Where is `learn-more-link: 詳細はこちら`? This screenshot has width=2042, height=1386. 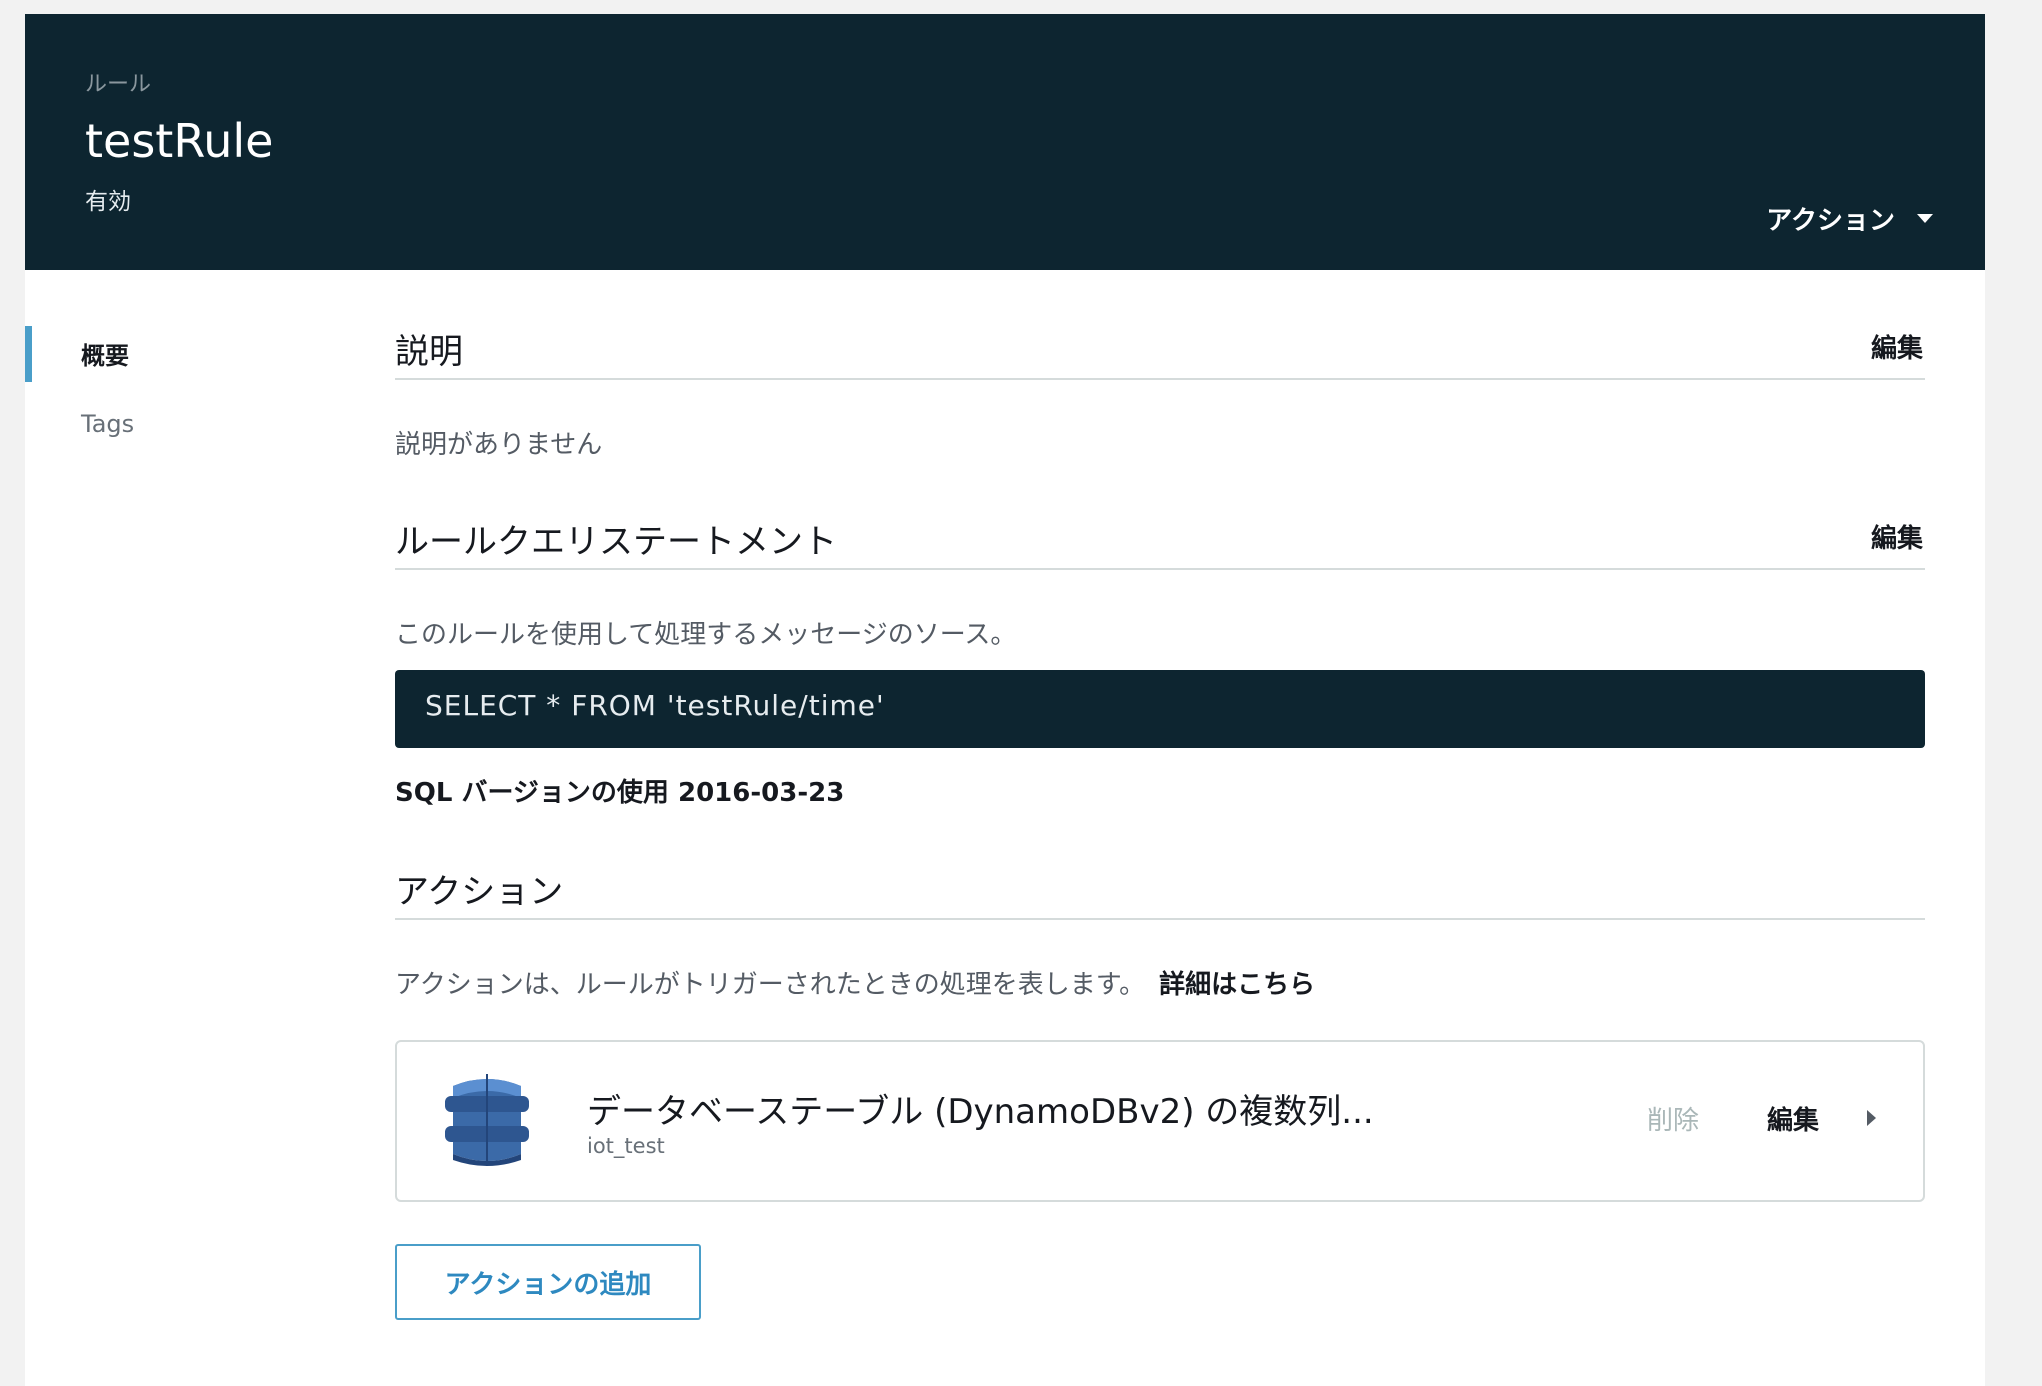
learn-more-link: 詳細はこちら is located at coordinates (1237, 985).